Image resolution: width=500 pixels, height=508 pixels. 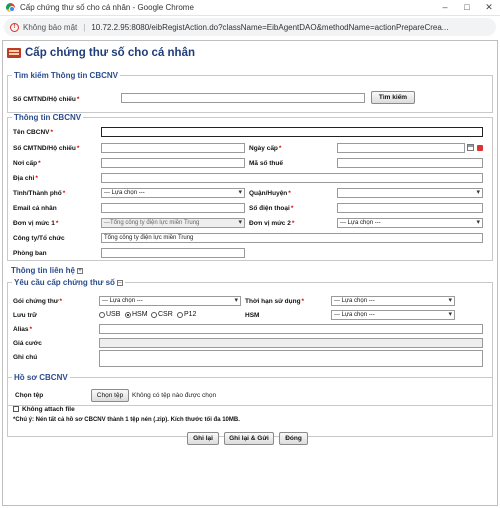 What do you see at coordinates (41, 377) in the screenshot?
I see `profile-section-title: Hồ sơ CBCNV` at bounding box center [41, 377].